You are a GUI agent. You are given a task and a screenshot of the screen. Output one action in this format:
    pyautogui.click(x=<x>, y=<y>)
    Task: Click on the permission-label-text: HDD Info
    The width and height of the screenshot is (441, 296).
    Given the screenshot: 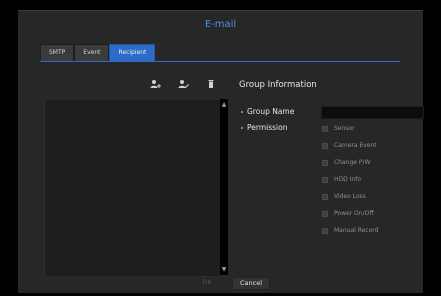 What is the action you would take?
    pyautogui.click(x=348, y=179)
    